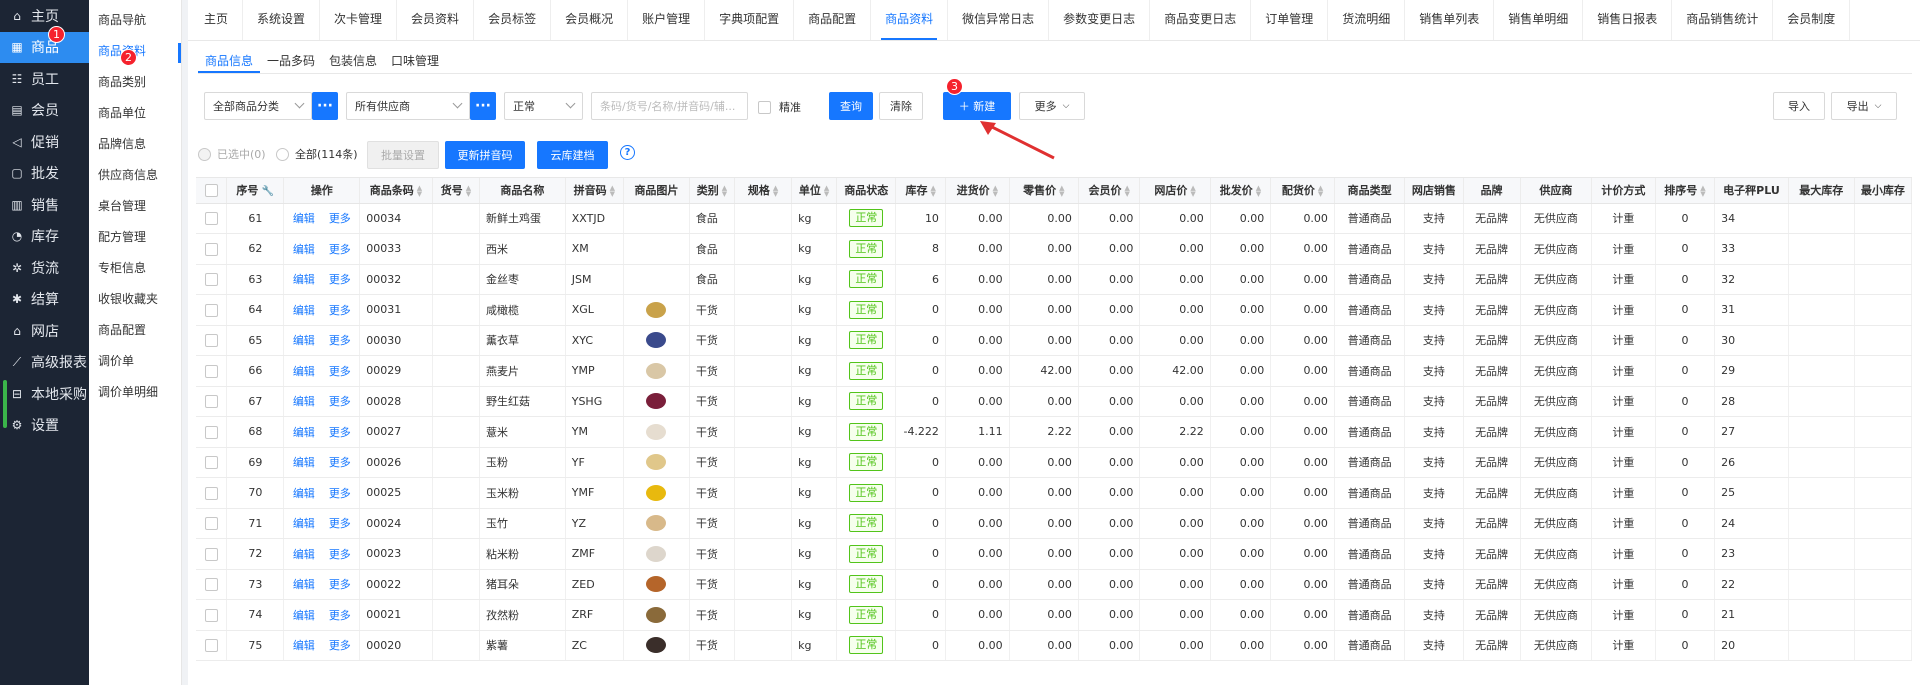  Describe the element at coordinates (1864, 106) in the screenshot. I see `export-dropdown-button: 导出 ⌵` at that location.